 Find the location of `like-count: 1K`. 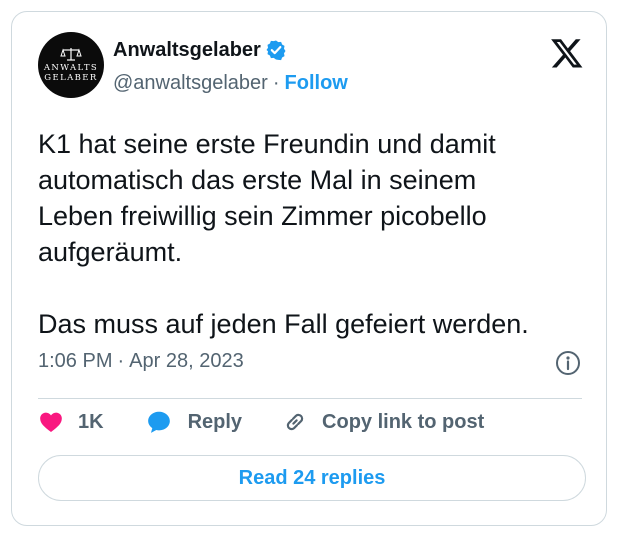

like-count: 1K is located at coordinates (91, 421).